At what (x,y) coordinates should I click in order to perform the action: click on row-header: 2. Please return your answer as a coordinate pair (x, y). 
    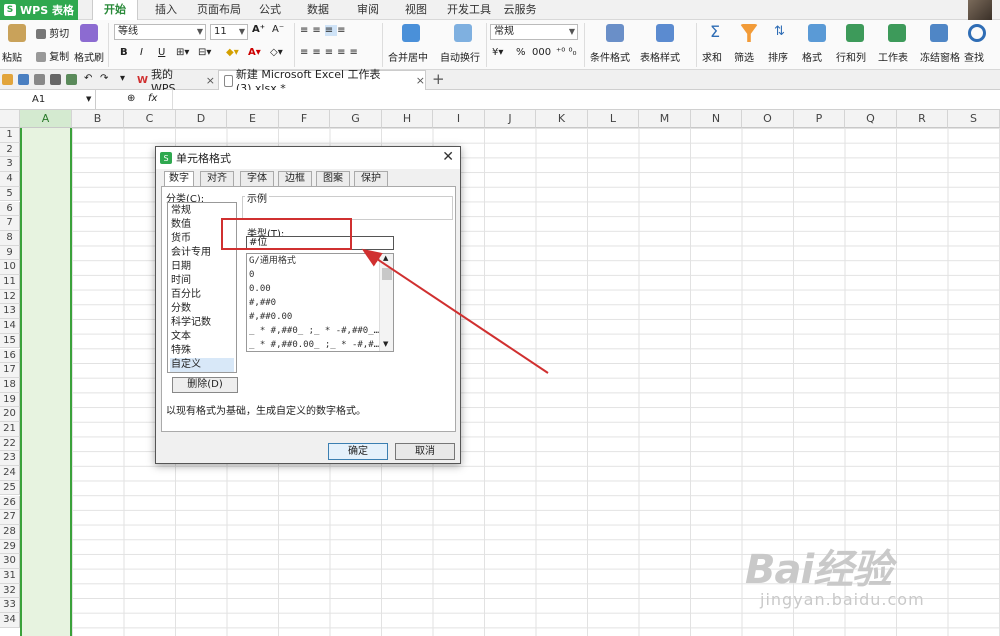
    Looking at the image, I should click on (10, 150).